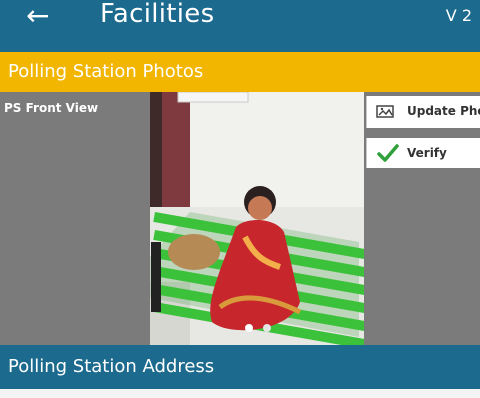 This screenshot has width=480, height=398. I want to click on arrow-left-icon: ←, so click(37, 16).